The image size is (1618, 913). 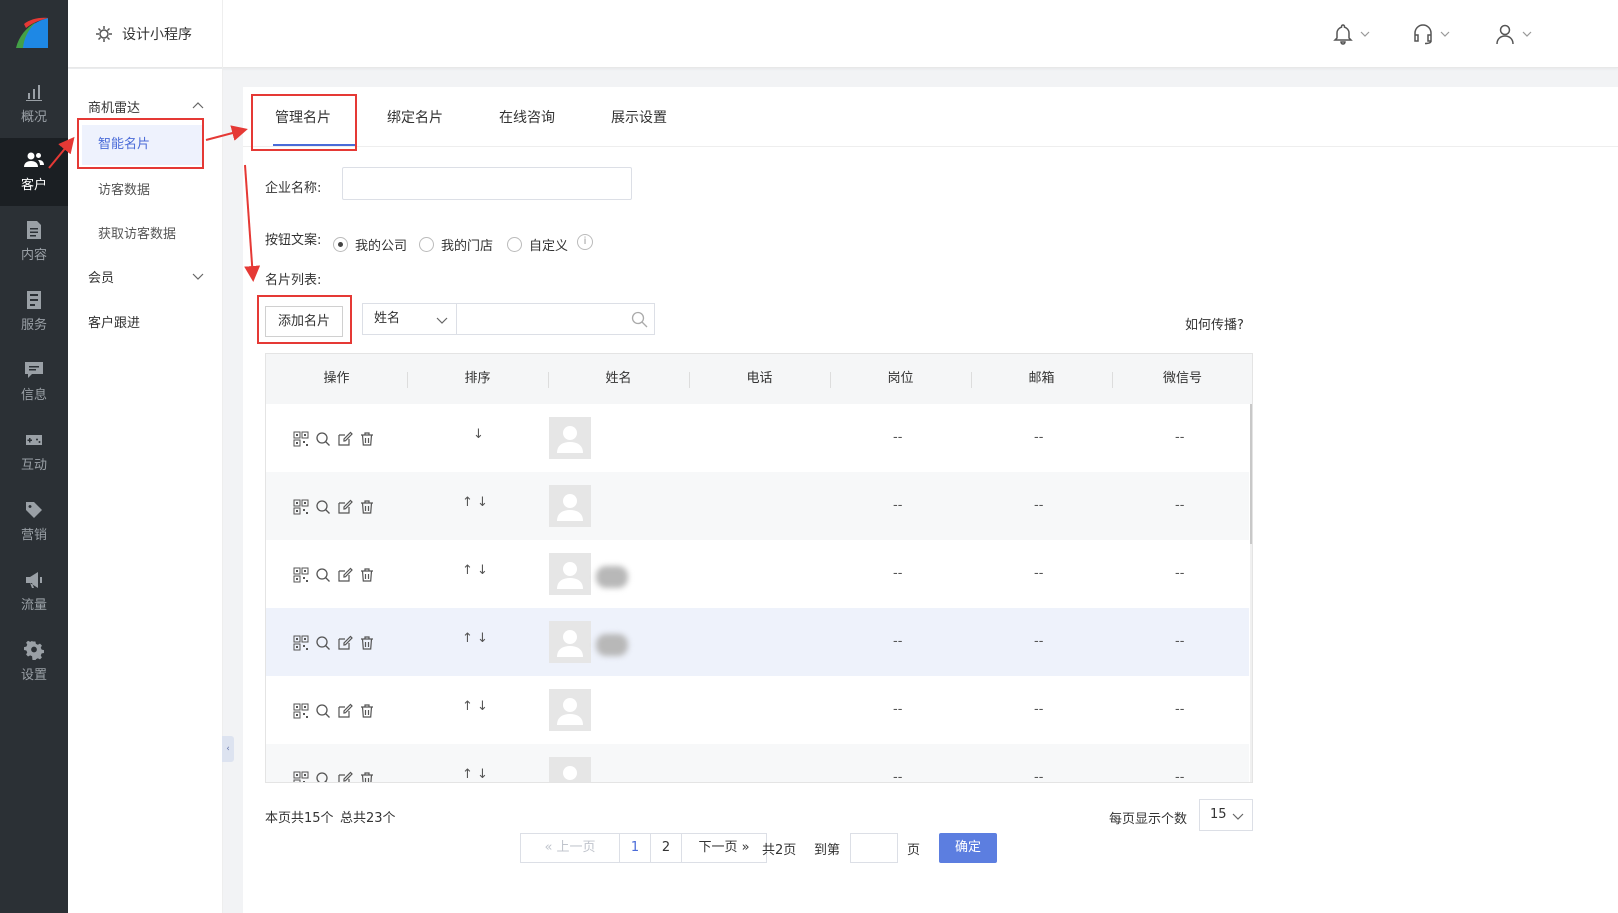 What do you see at coordinates (1431, 34) in the screenshot?
I see `support-menu` at bounding box center [1431, 34].